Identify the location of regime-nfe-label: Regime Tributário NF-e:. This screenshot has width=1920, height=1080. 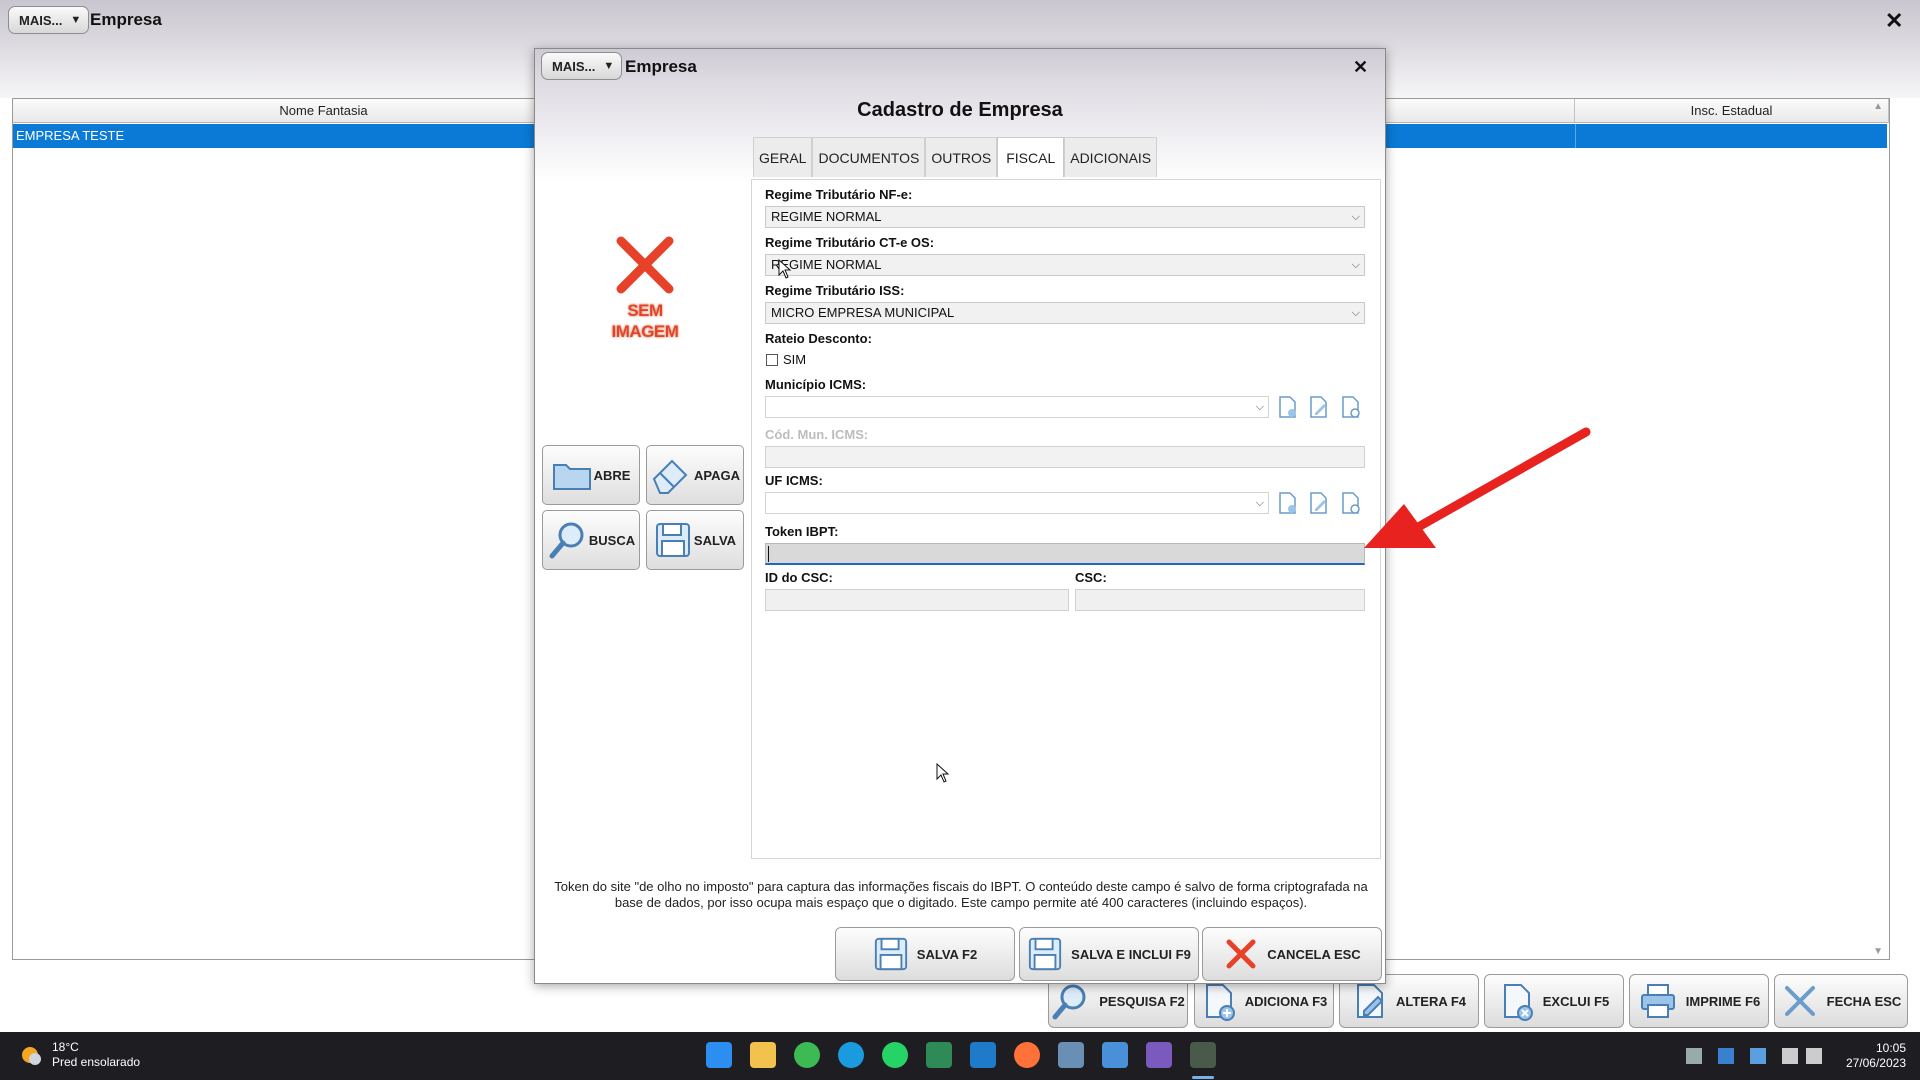
(839, 194).